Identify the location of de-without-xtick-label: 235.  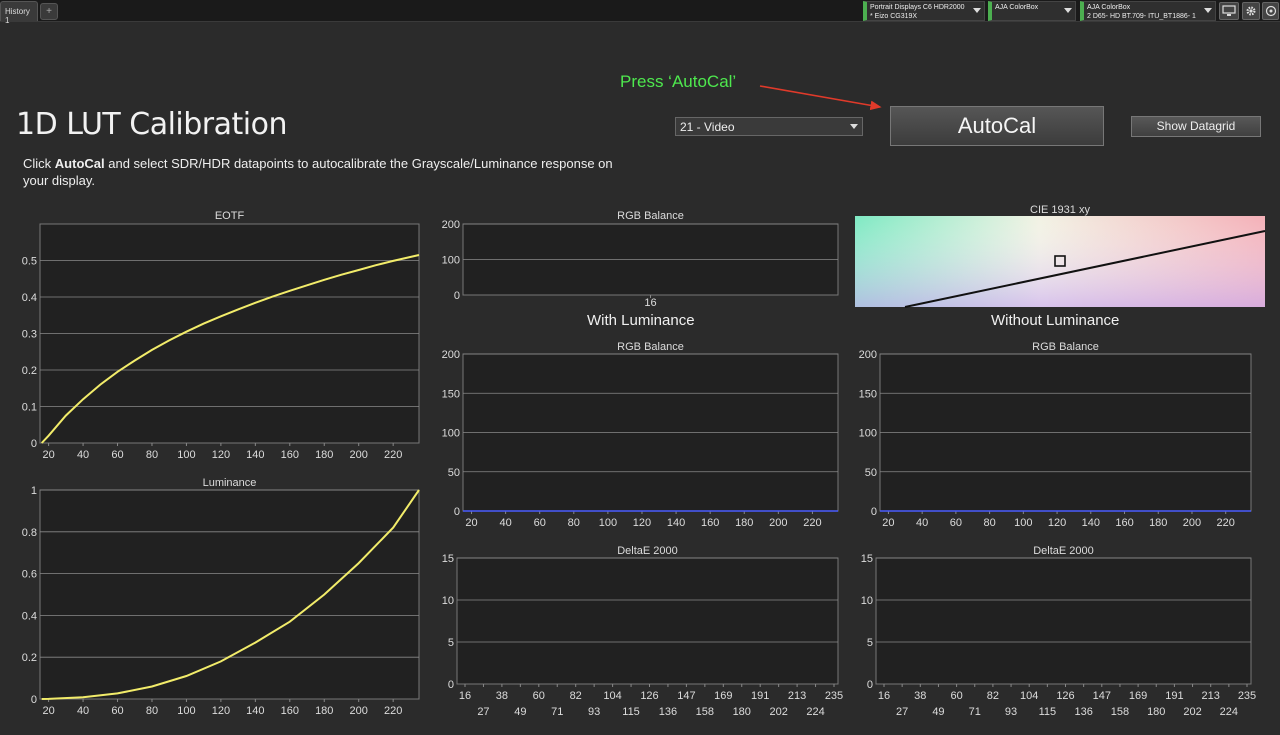
(1247, 696).